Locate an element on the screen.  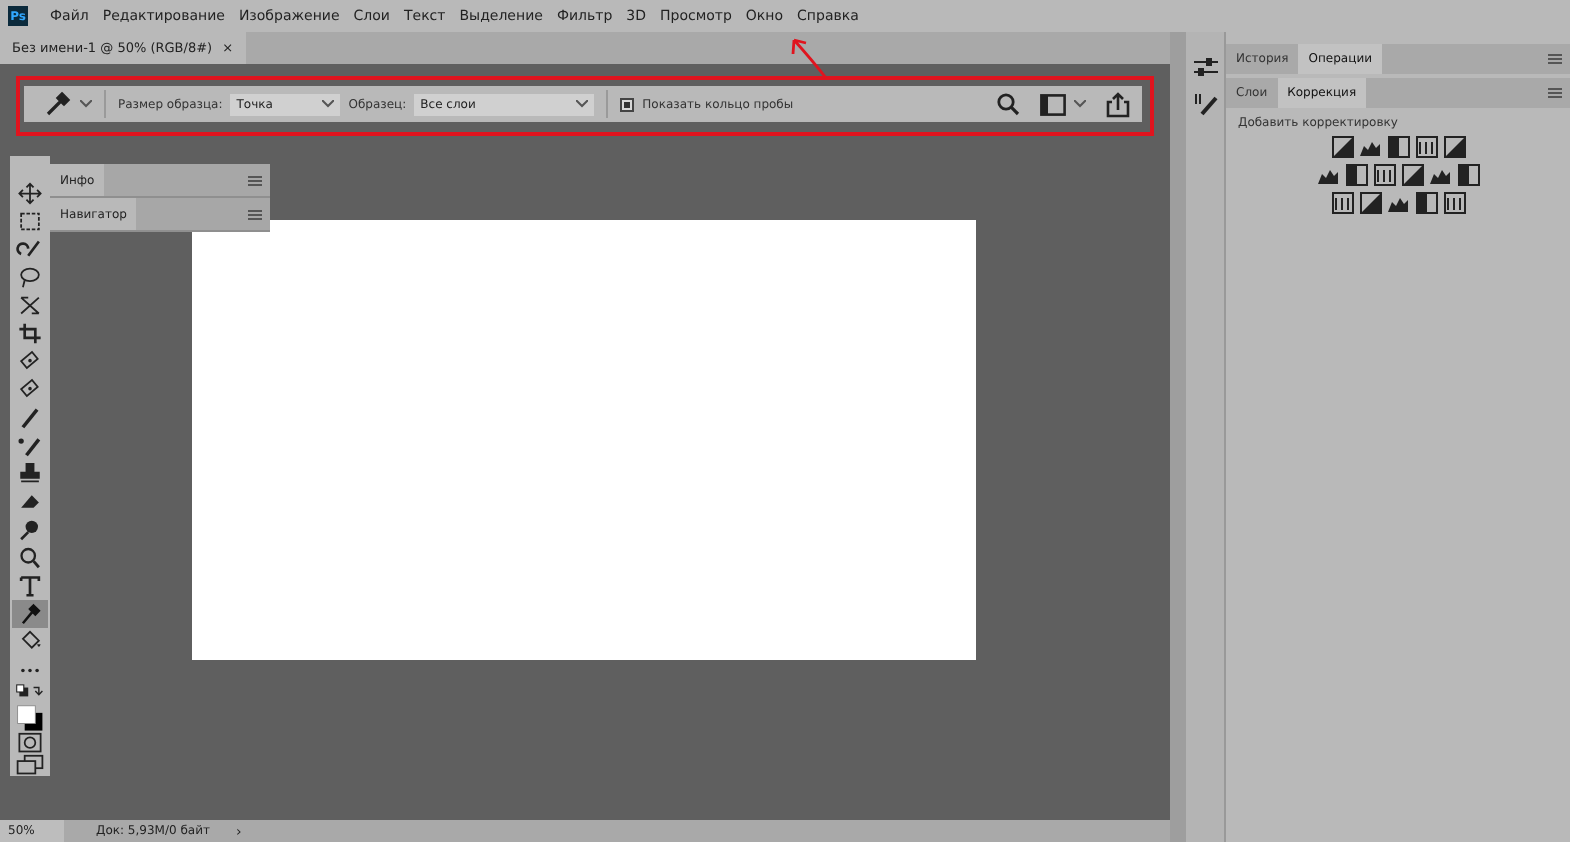
properties-icon is located at coordinates (1205, 68).